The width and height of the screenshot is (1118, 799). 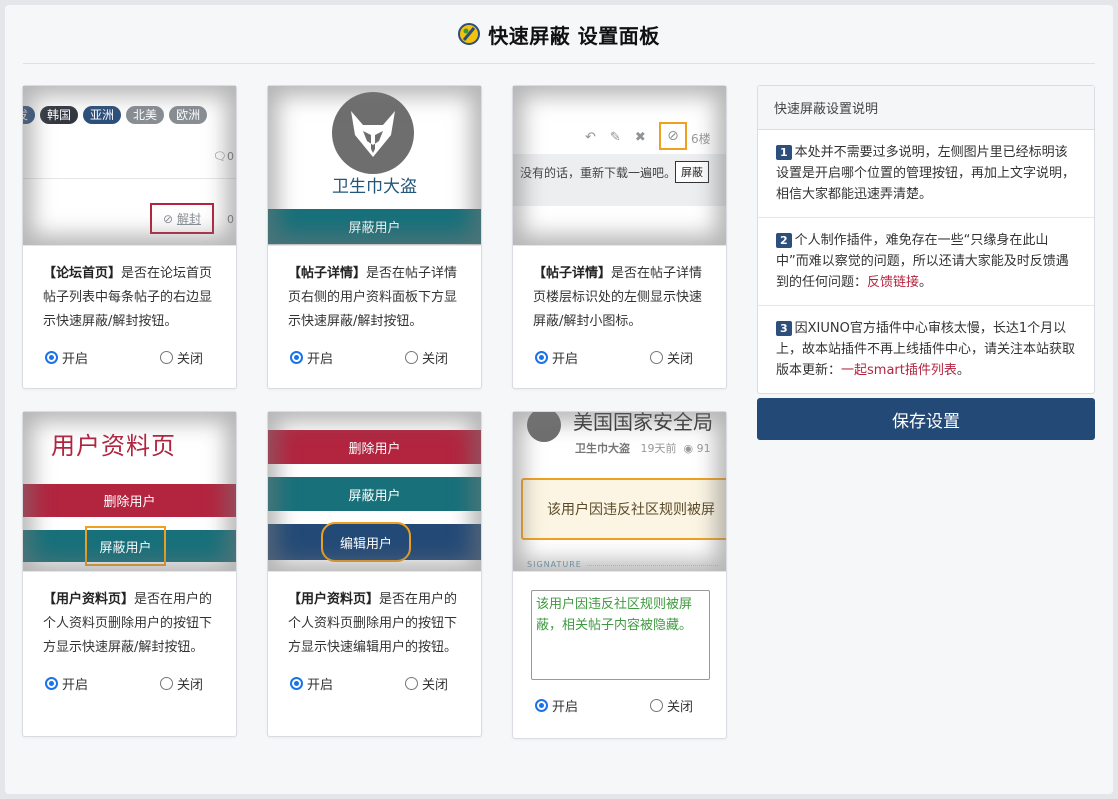 I want to click on tag: 发, so click(x=29, y=115).